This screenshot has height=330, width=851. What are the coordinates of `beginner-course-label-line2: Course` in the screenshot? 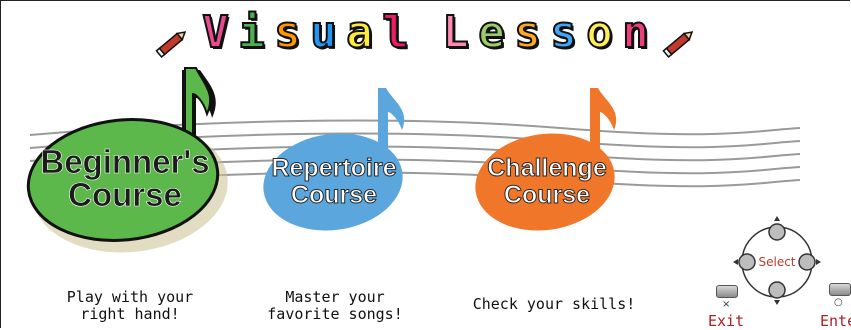 It's located at (125, 194).